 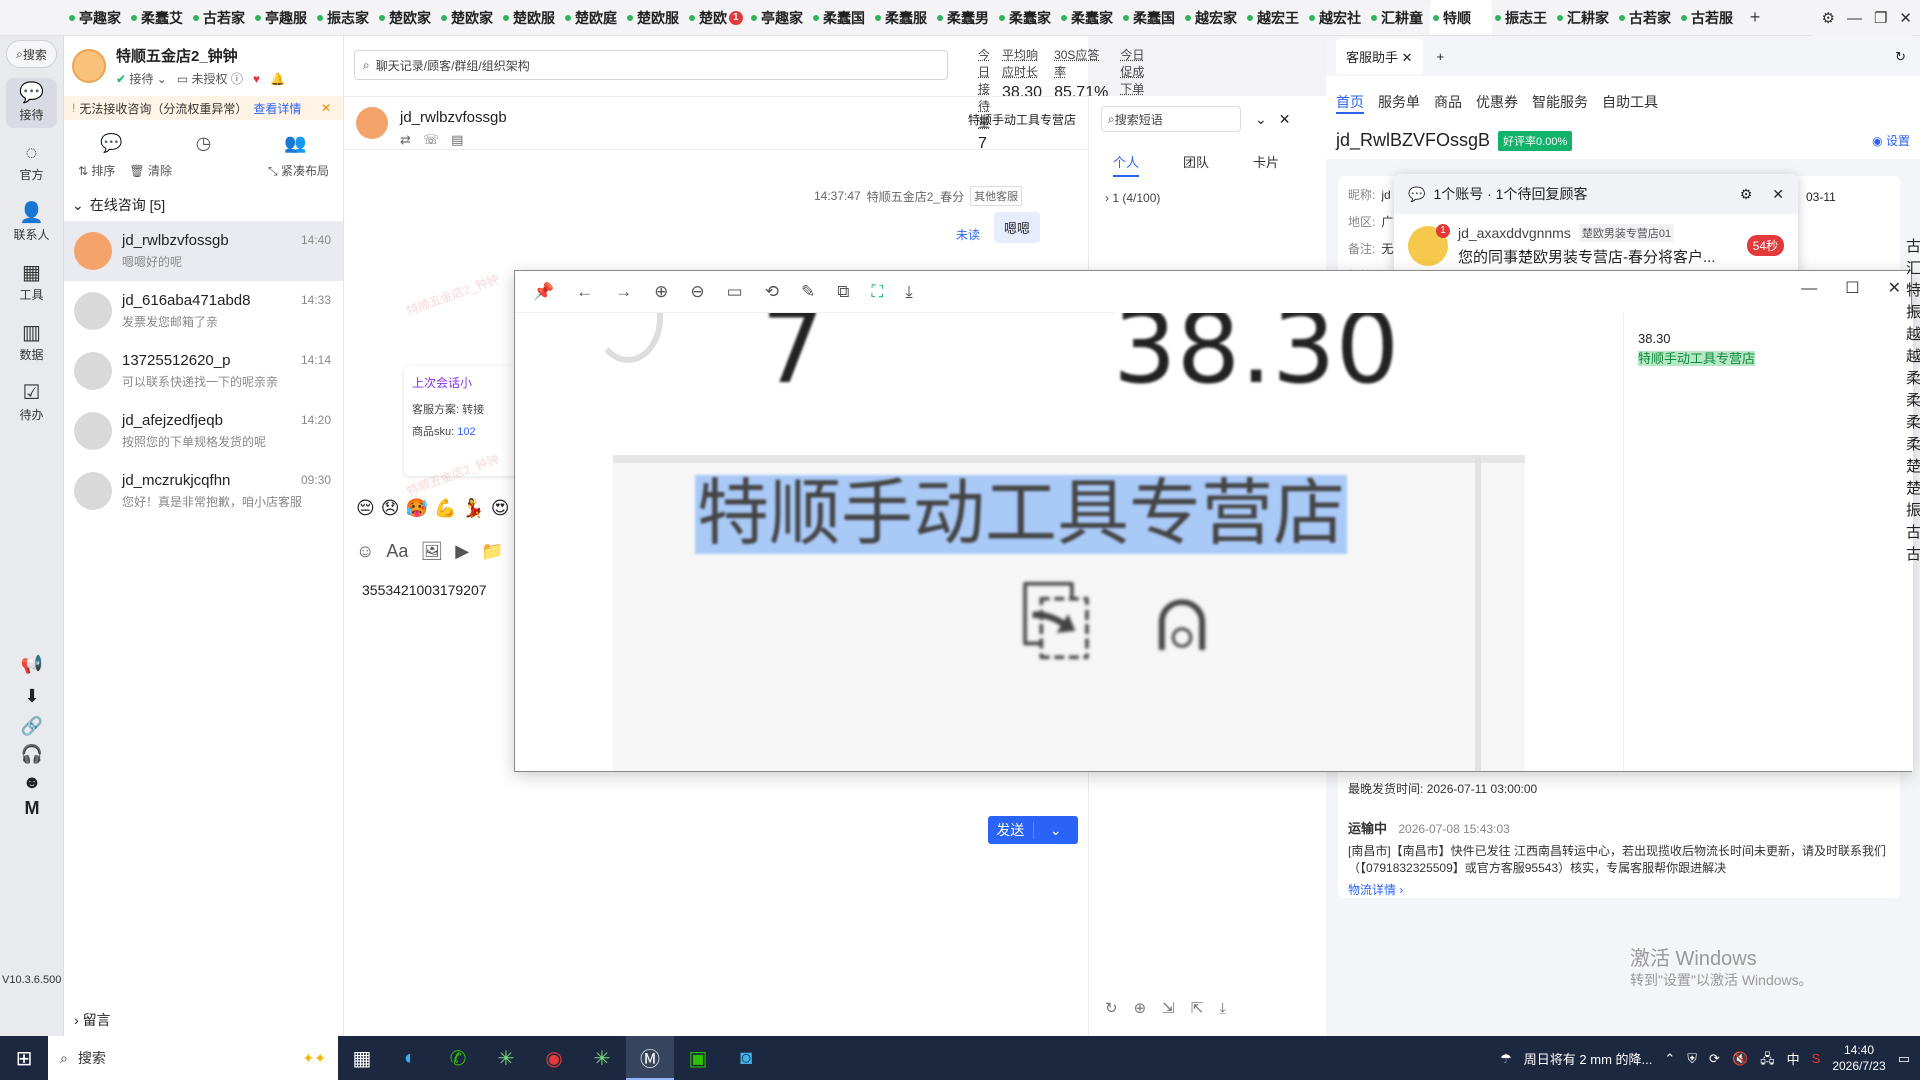 I want to click on conversation-item: jd_rwlbzvfossgb 嗯嗯好的呢 14:40, so click(x=203, y=251).